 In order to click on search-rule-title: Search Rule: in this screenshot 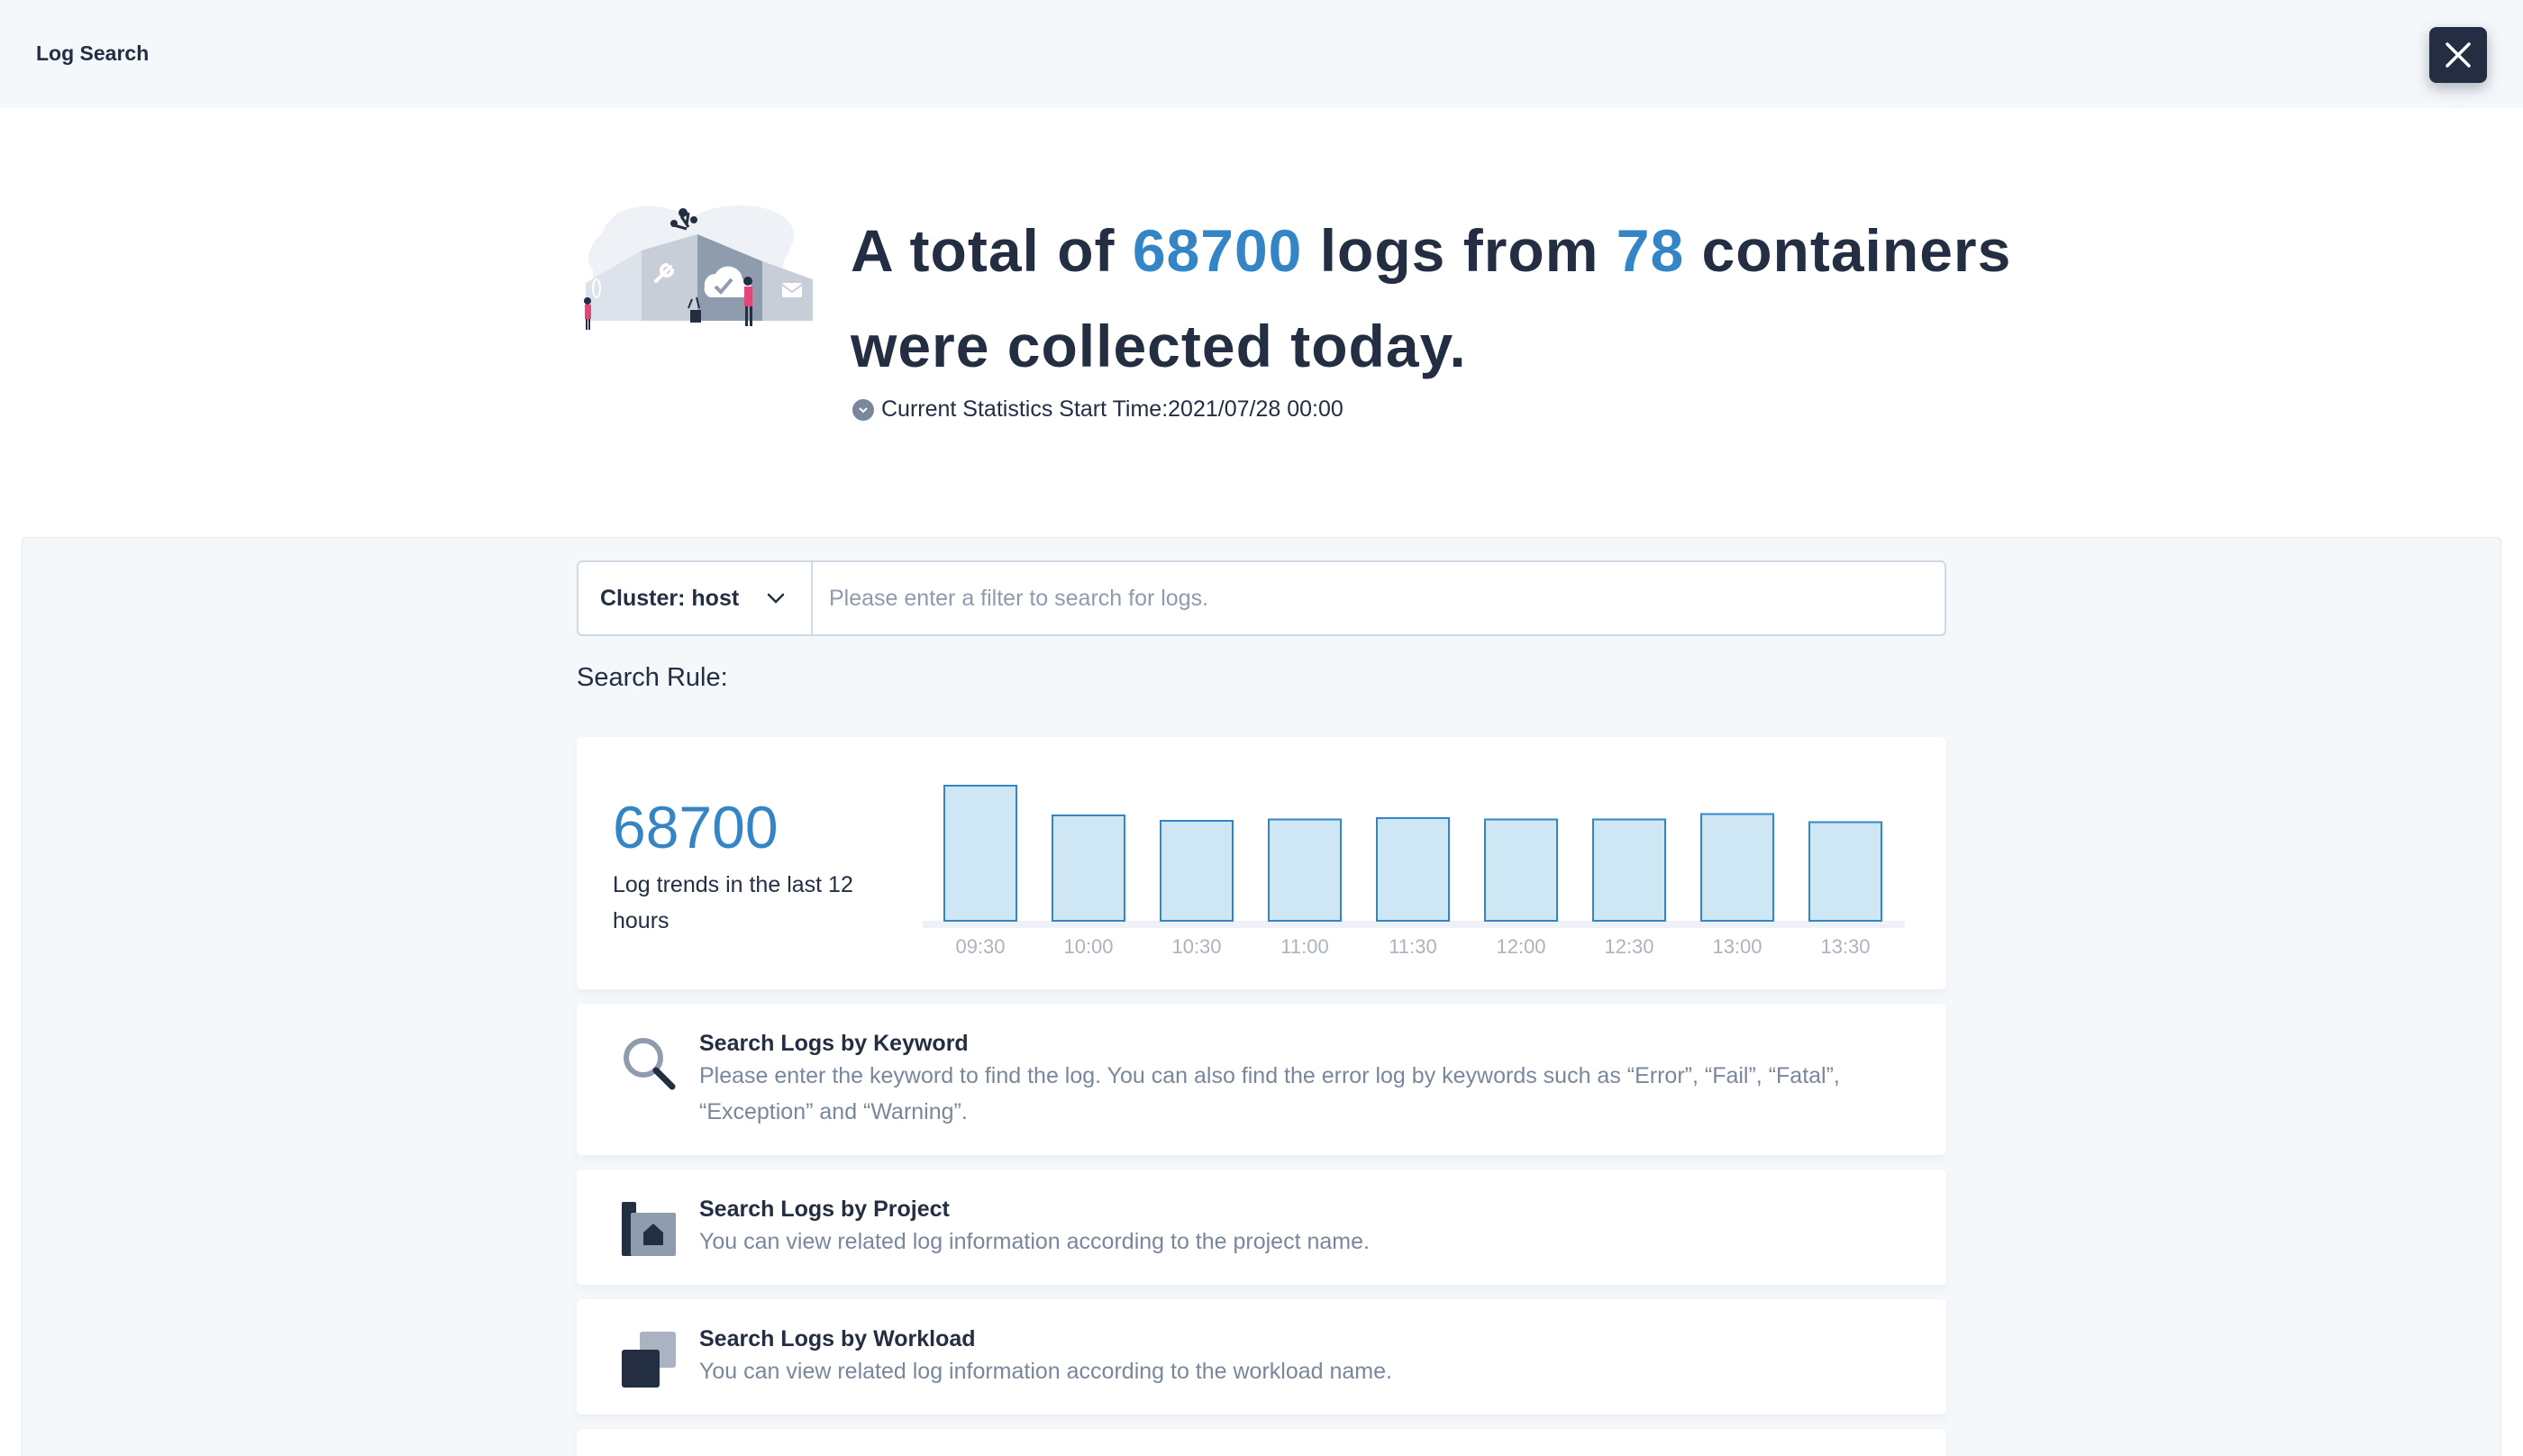, I will do `click(652, 677)`.